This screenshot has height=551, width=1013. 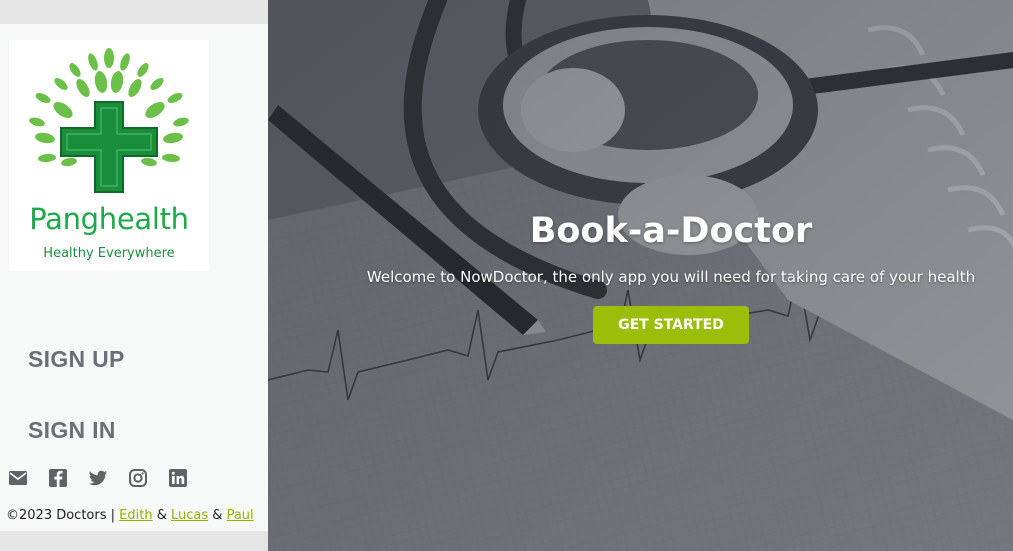 I want to click on author-link-lucas: Lucas, so click(x=189, y=515).